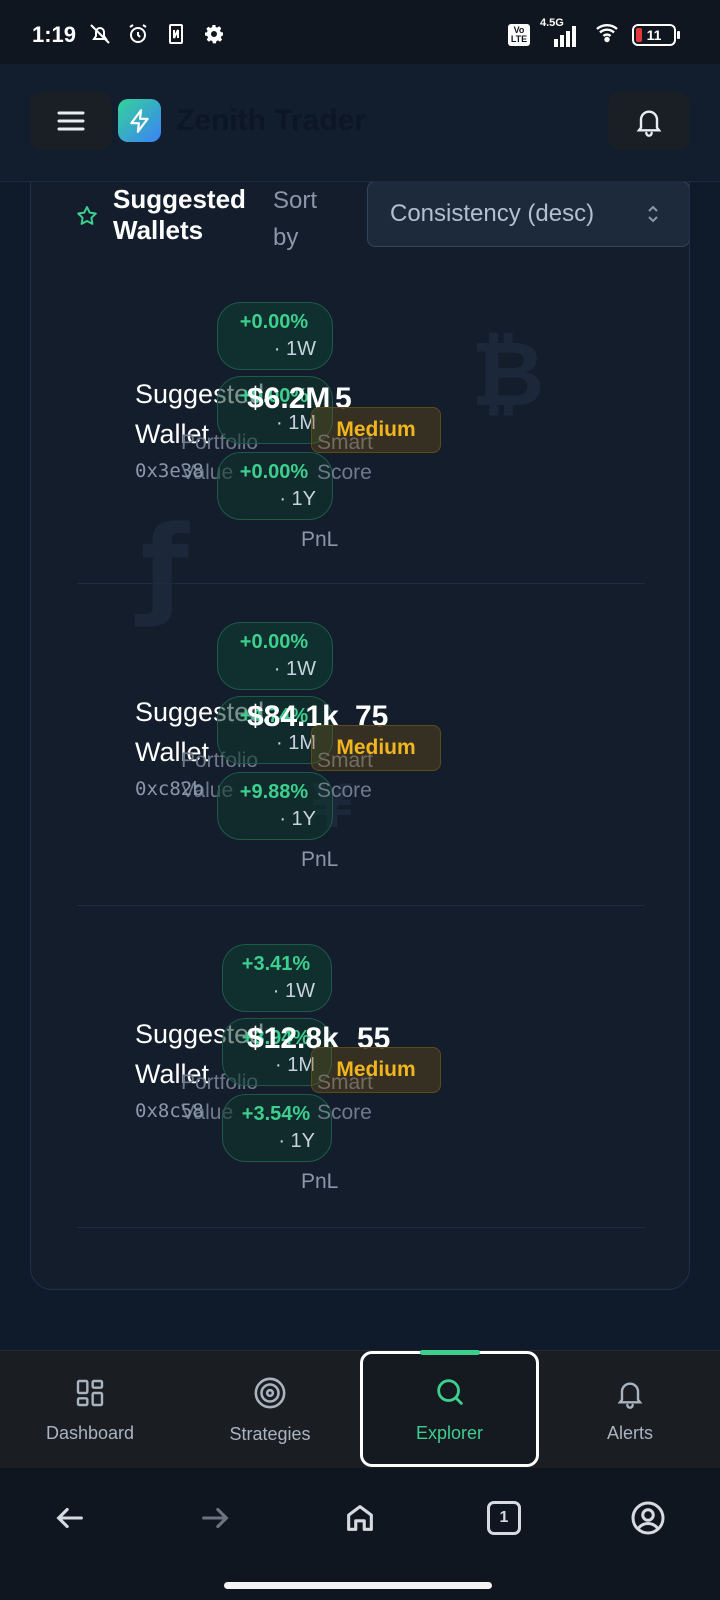 This screenshot has height=1600, width=720. Describe the element at coordinates (87, 218) in the screenshot. I see `star-icon` at that location.